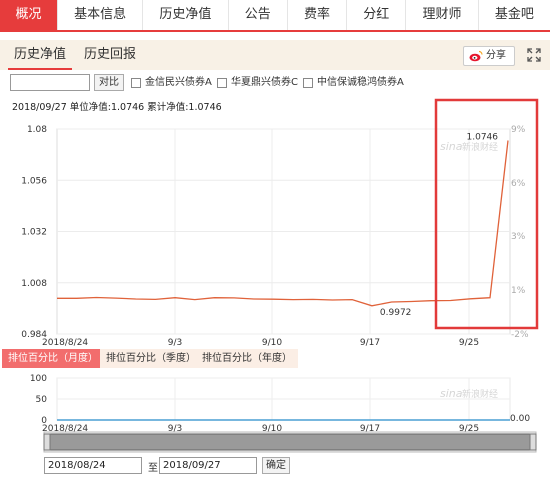  I want to click on subtab-history-return: 历史回报, so click(110, 55).